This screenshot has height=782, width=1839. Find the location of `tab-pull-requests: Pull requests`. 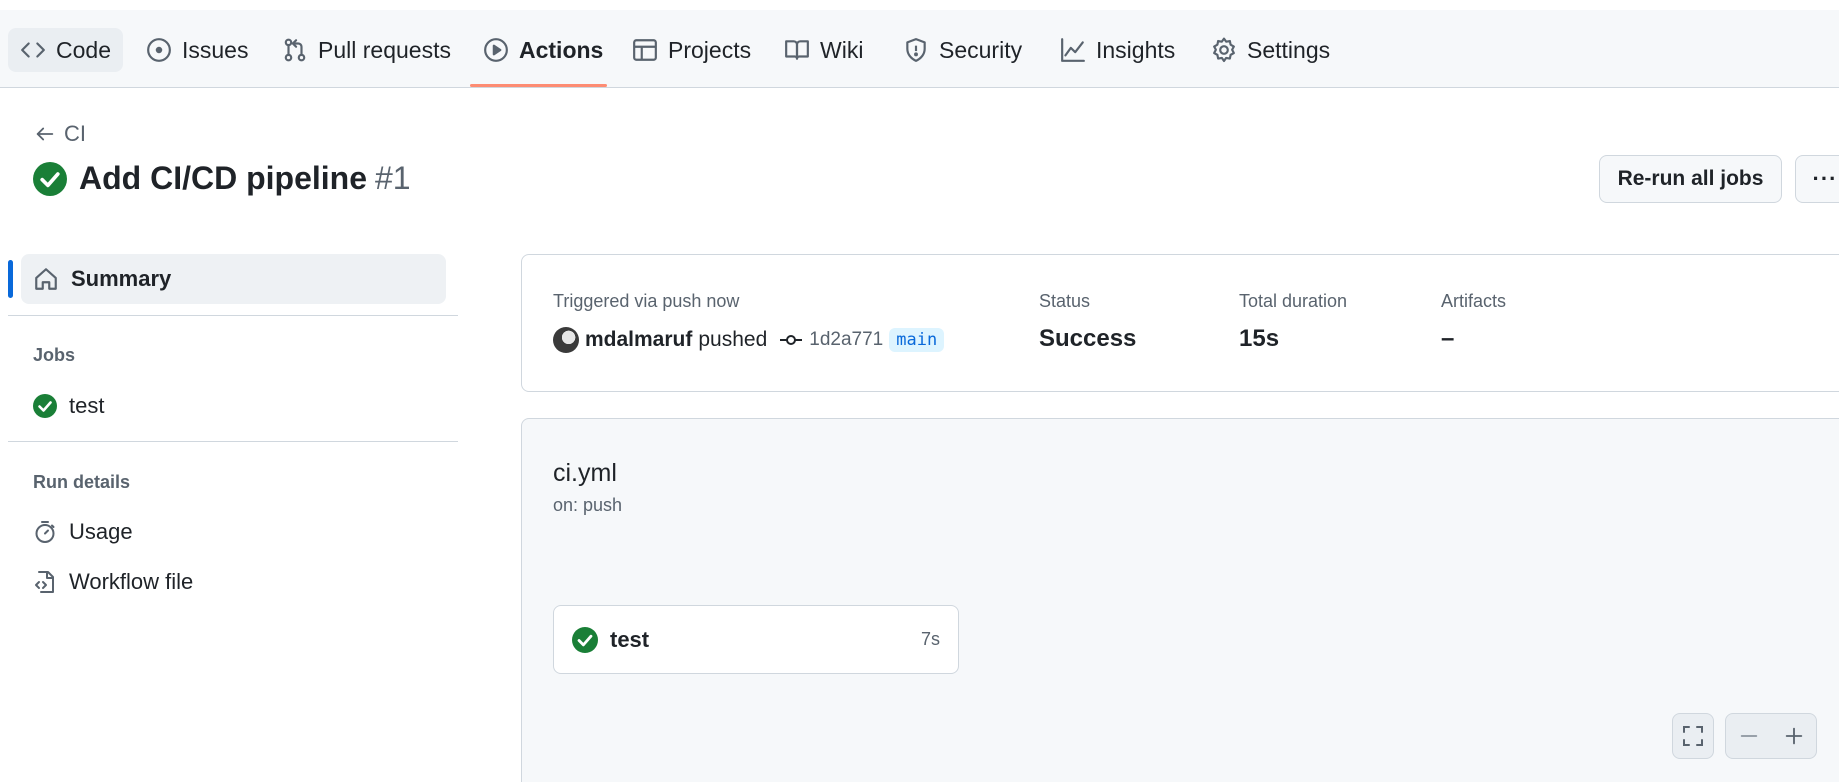

tab-pull-requests: Pull requests is located at coordinates (366, 50).